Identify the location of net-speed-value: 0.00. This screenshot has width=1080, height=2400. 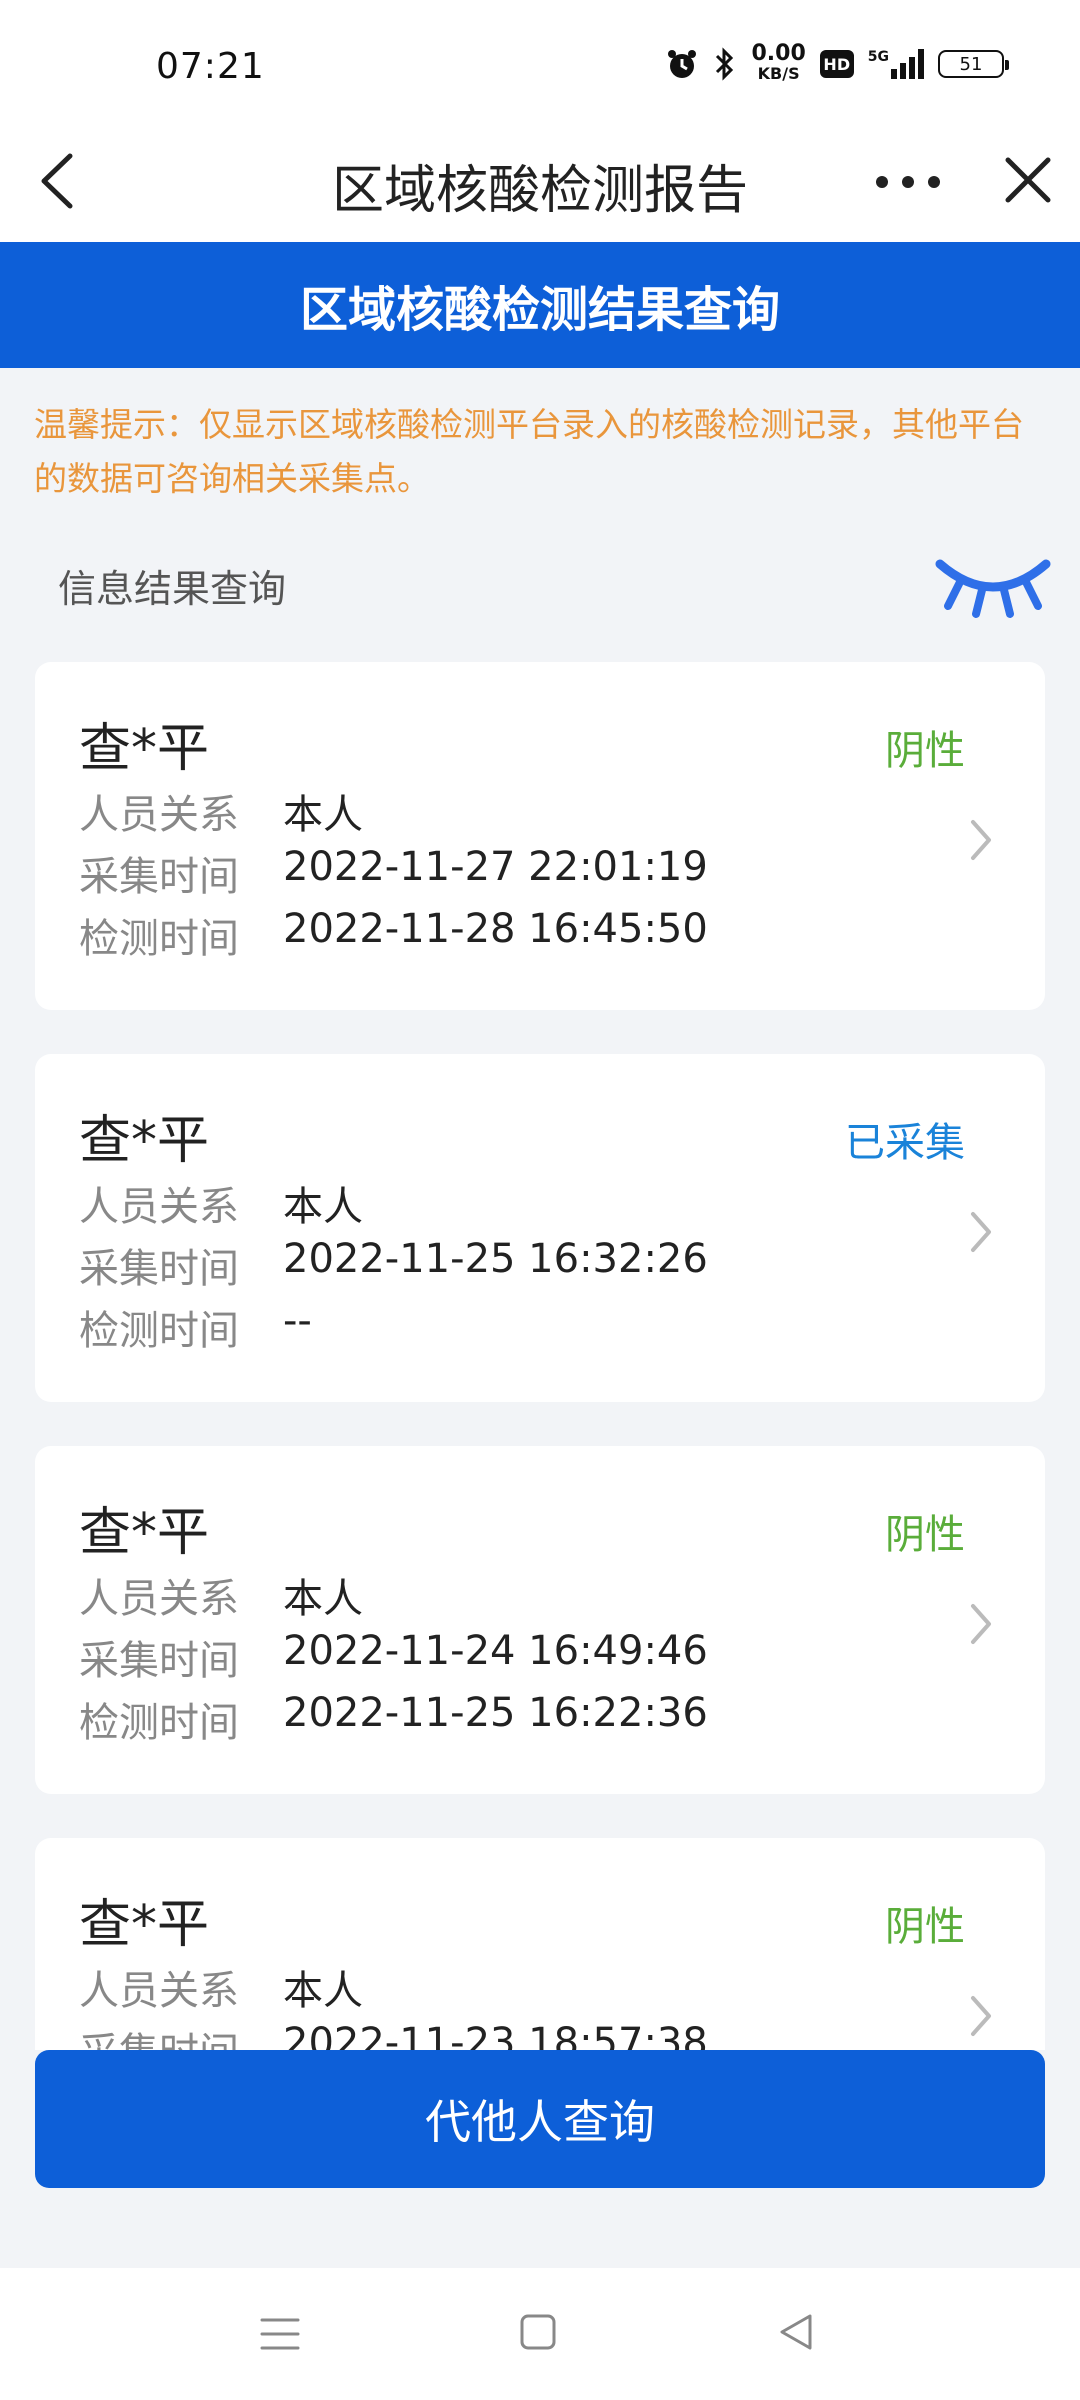
(778, 53).